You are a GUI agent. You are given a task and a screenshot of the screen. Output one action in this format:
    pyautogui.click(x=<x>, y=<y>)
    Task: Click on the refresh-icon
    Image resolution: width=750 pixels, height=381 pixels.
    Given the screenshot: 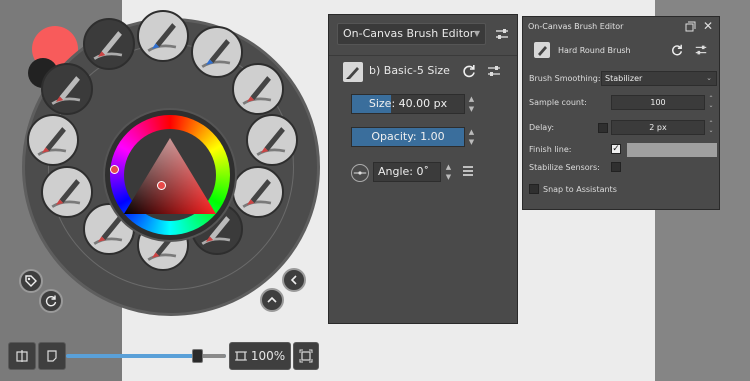 What is the action you would take?
    pyautogui.click(x=51, y=301)
    